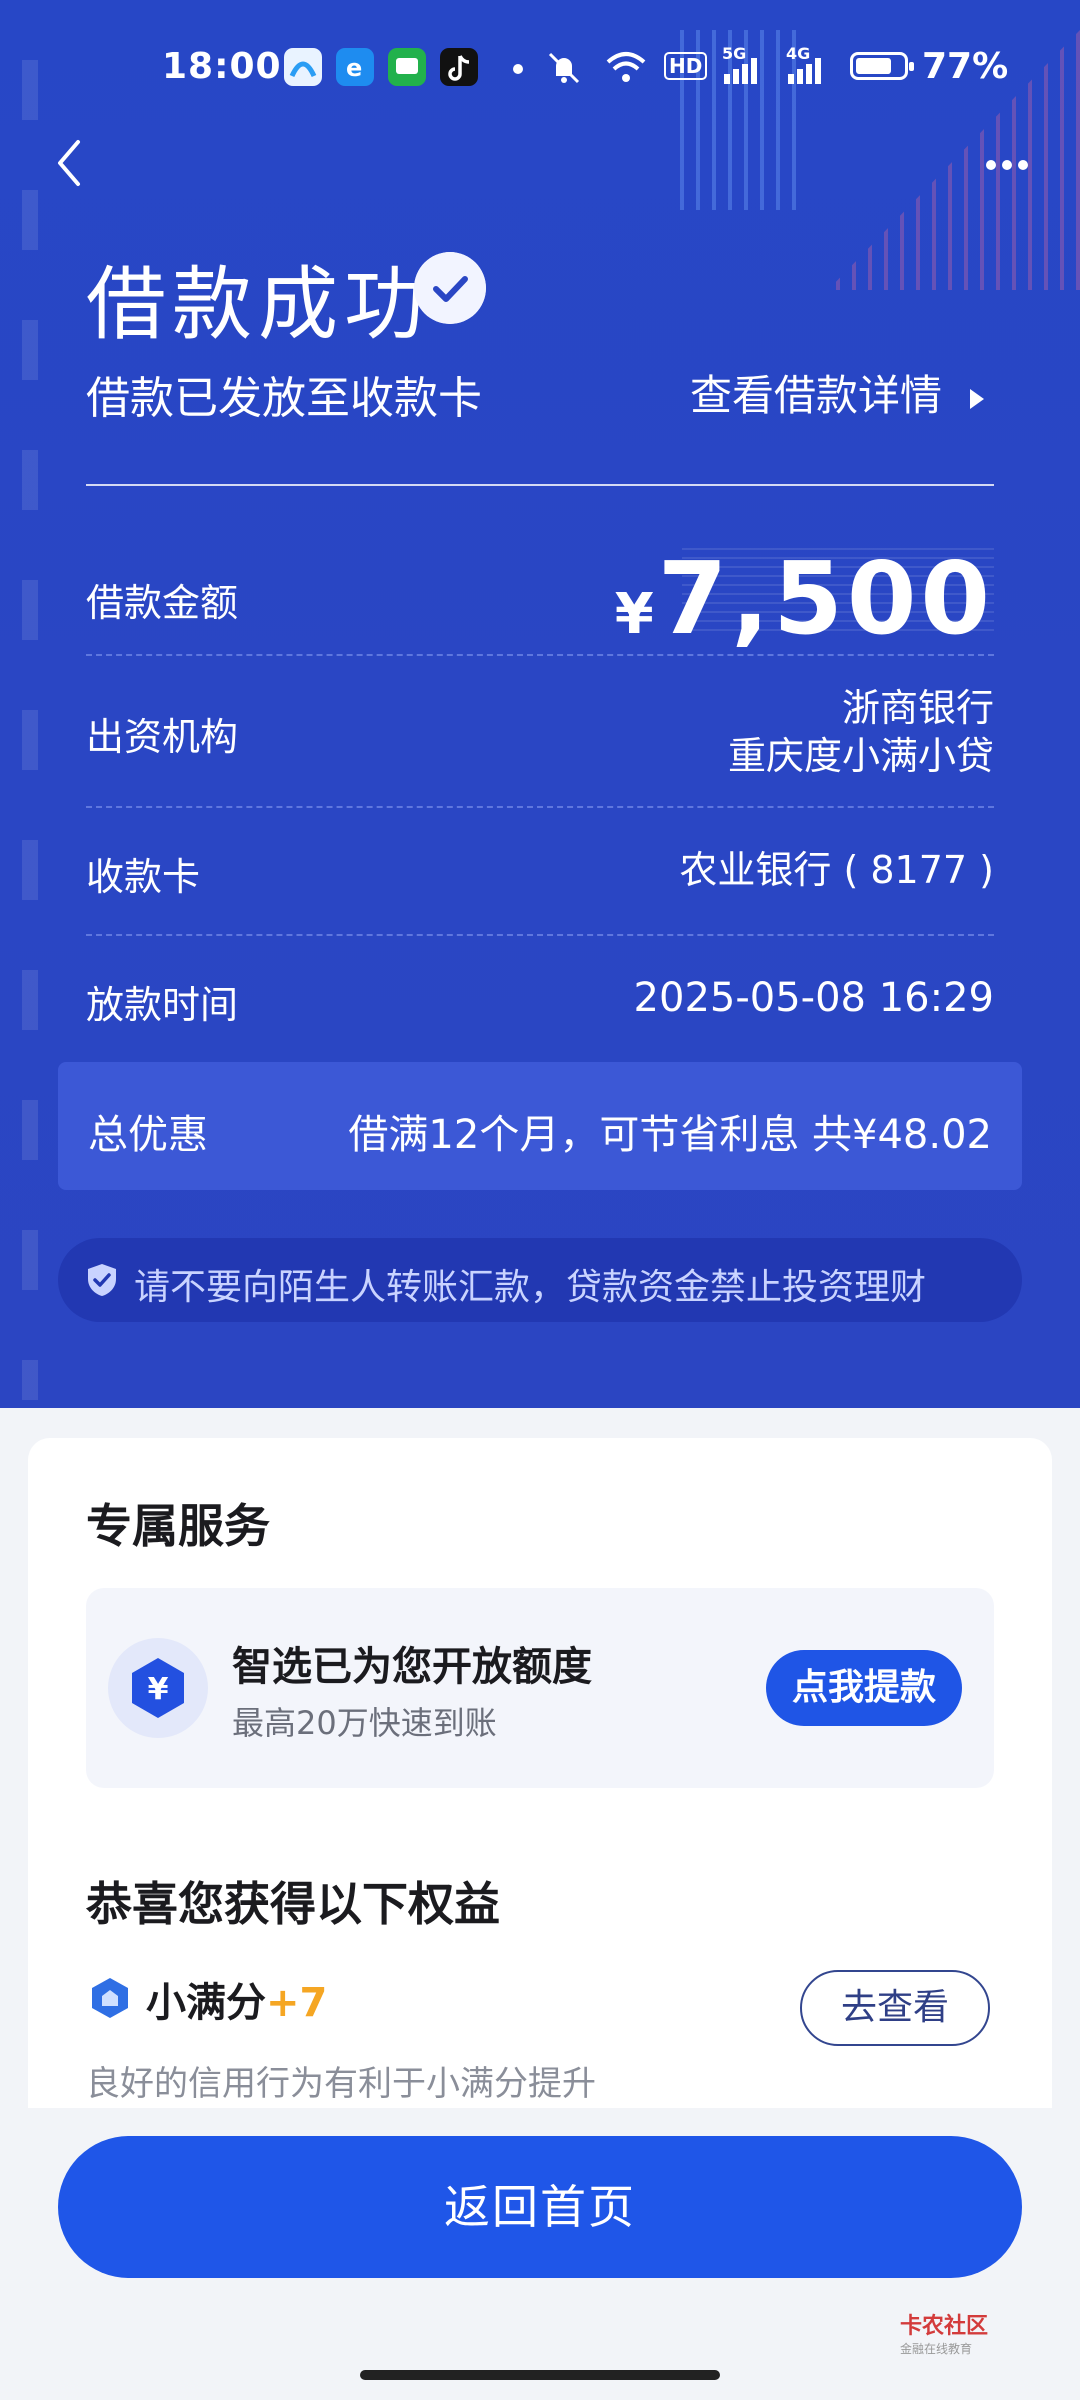 This screenshot has width=1080, height=2400. I want to click on browser-app-icon: e, so click(355, 67).